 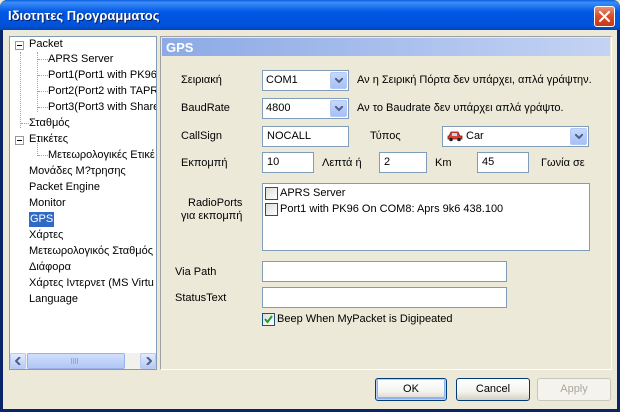 What do you see at coordinates (475, 136) in the screenshot?
I see `type-value: Car` at bounding box center [475, 136].